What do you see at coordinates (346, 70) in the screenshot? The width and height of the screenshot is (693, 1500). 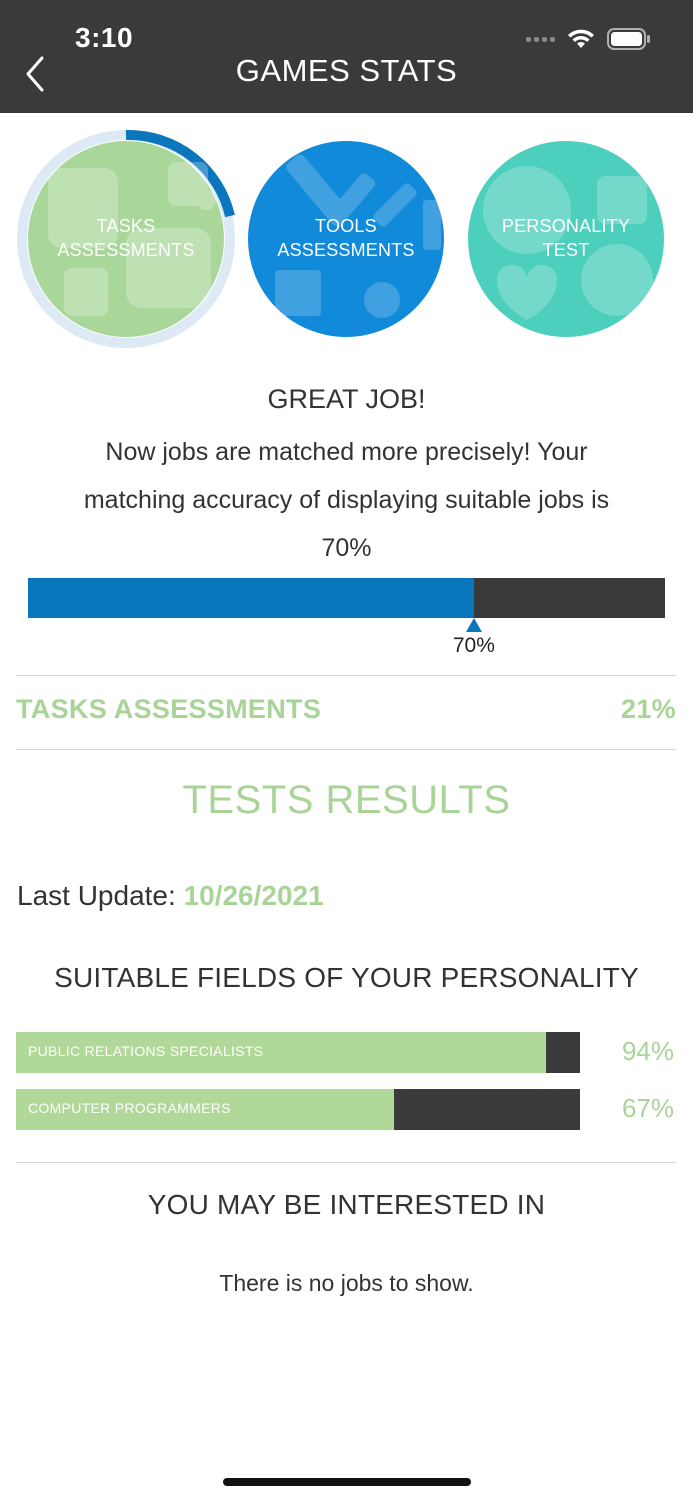 I see `page-title: GAMES STATS` at bounding box center [346, 70].